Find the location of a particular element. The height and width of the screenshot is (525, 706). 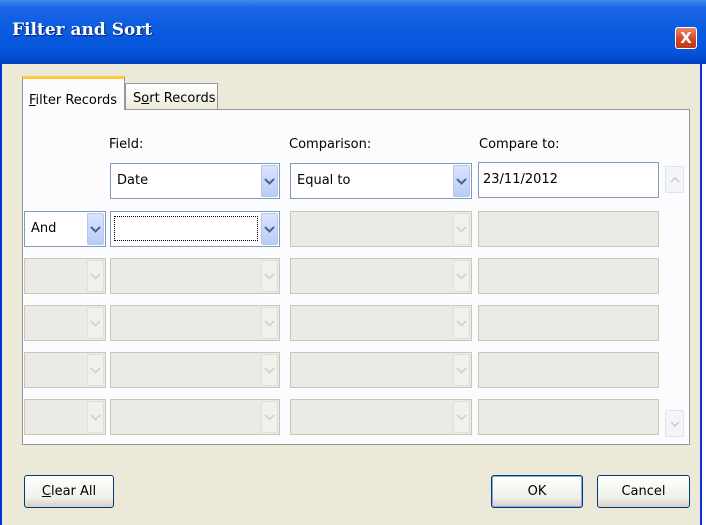

compare-to-input-row-1: 23/11/2012 is located at coordinates (568, 180).